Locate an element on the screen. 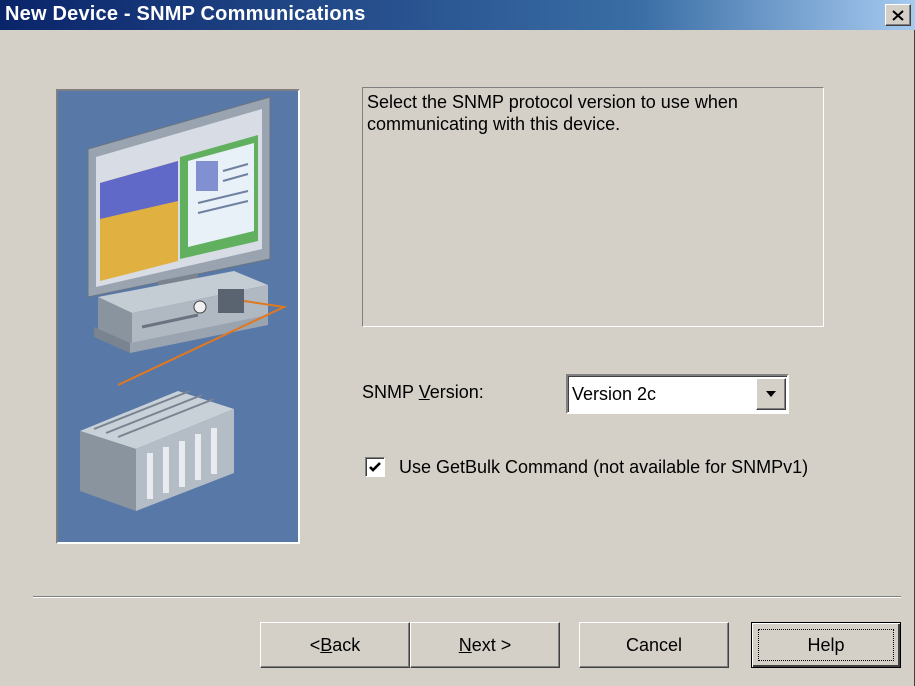 This screenshot has width=915, height=686. window-title: New Device - SNMP Communications is located at coordinates (185, 14).